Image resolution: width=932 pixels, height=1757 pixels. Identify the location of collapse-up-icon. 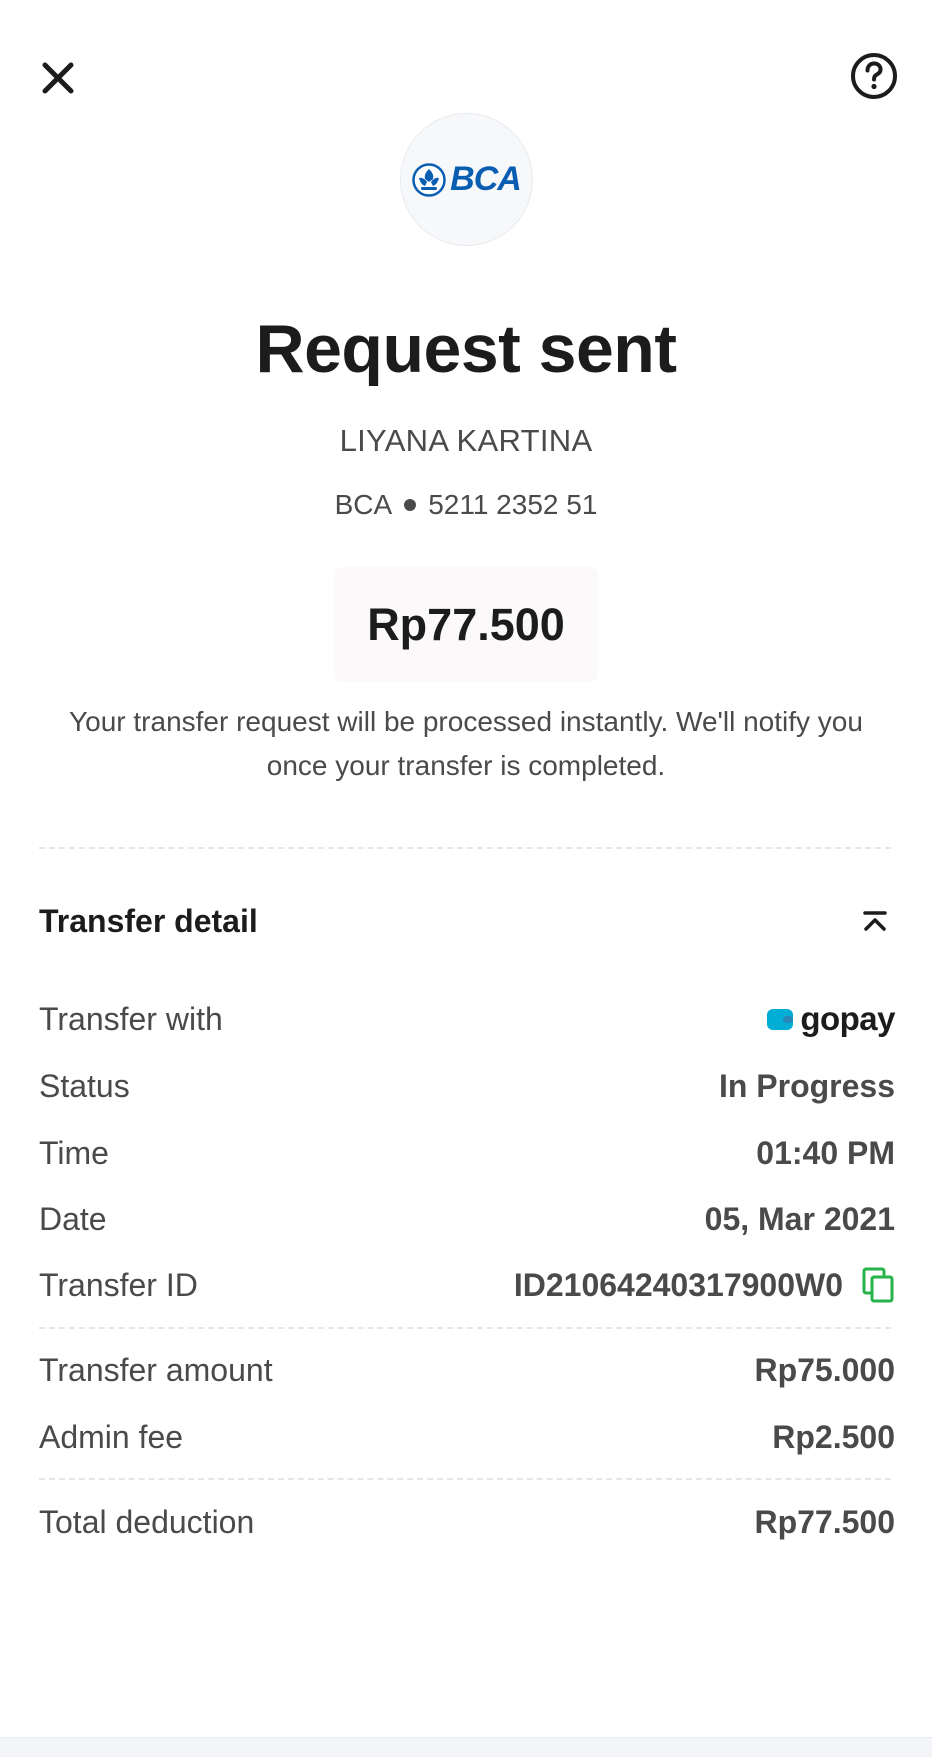
(875, 921).